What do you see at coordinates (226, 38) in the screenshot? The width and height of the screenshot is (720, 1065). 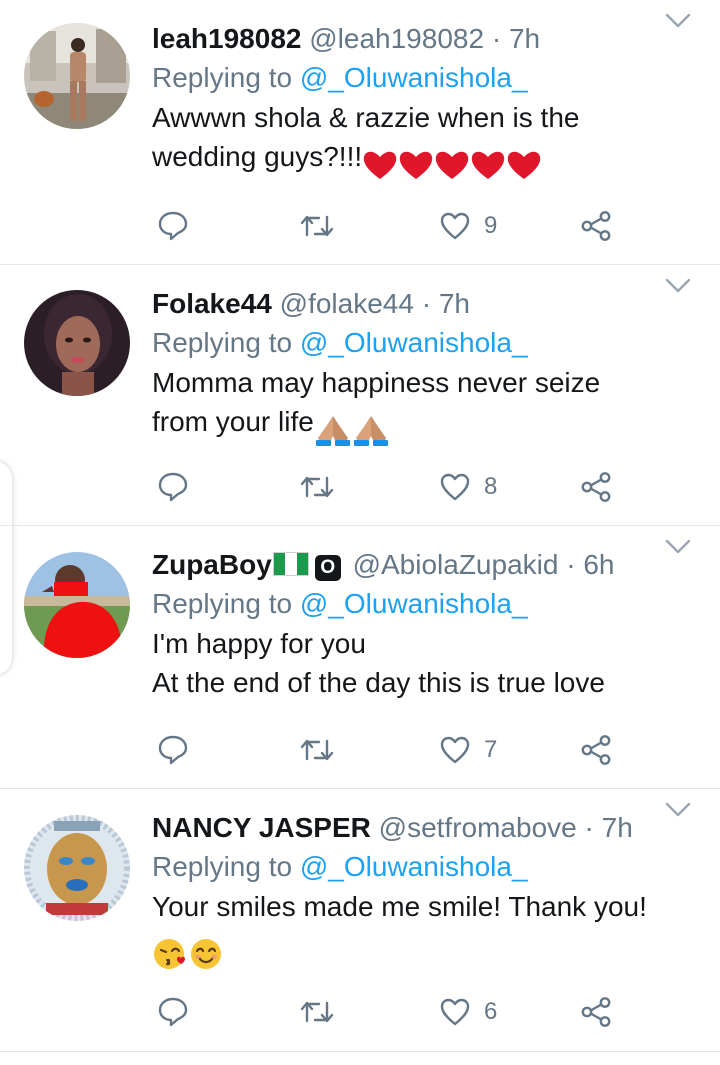 I see `display-name: leah198082` at bounding box center [226, 38].